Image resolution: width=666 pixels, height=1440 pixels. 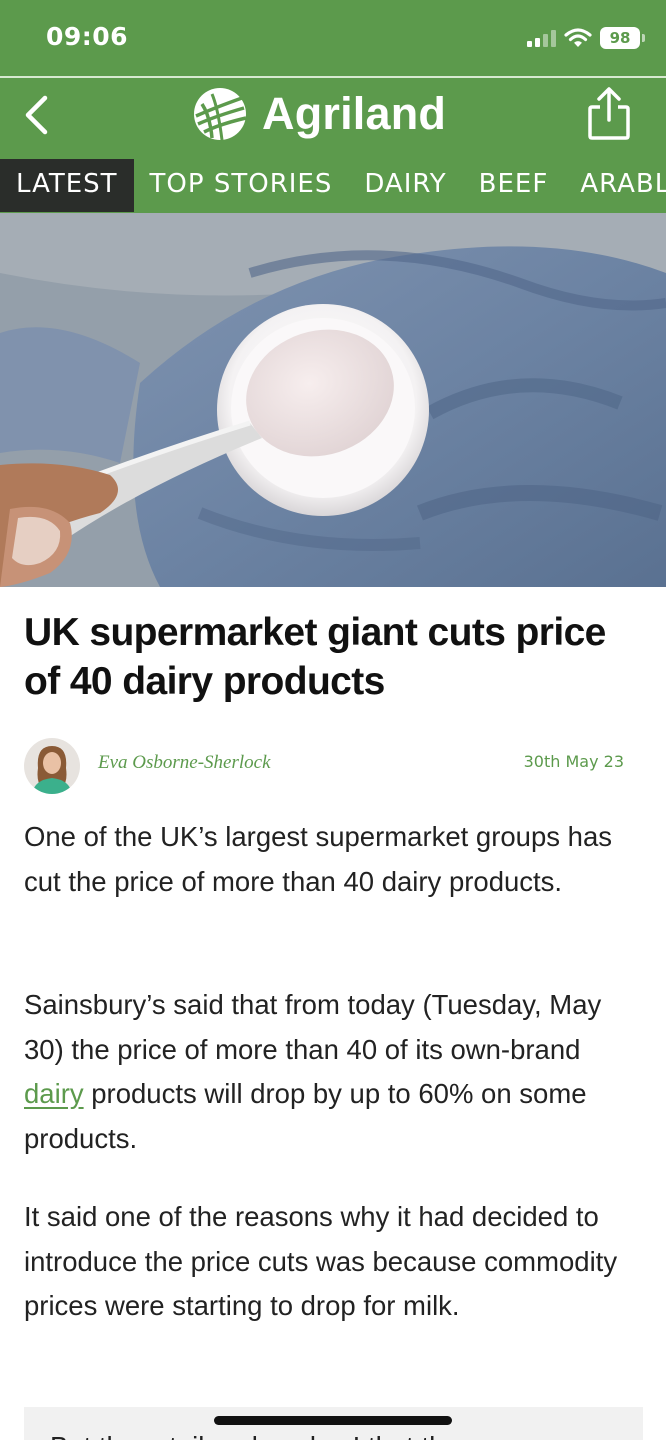 I want to click on tab-beef: BEEF, so click(x=514, y=185).